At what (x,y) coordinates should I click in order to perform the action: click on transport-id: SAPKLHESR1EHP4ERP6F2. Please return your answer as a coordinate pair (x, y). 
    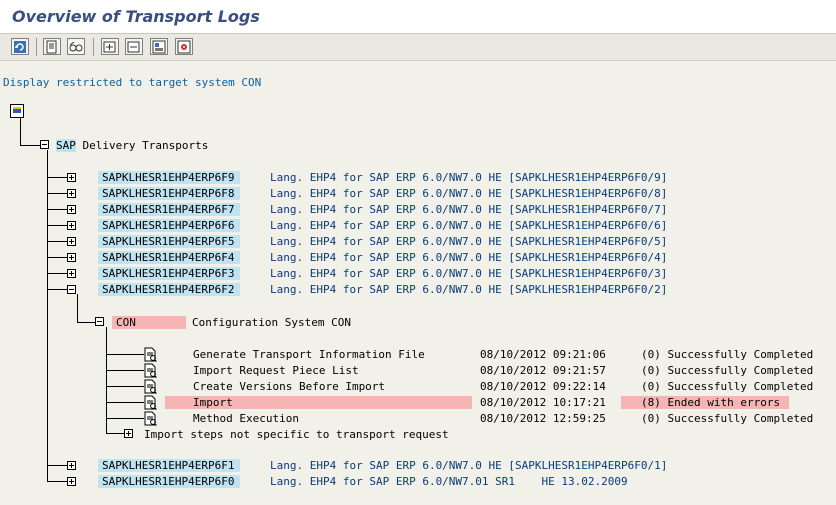
    Looking at the image, I should click on (169, 289).